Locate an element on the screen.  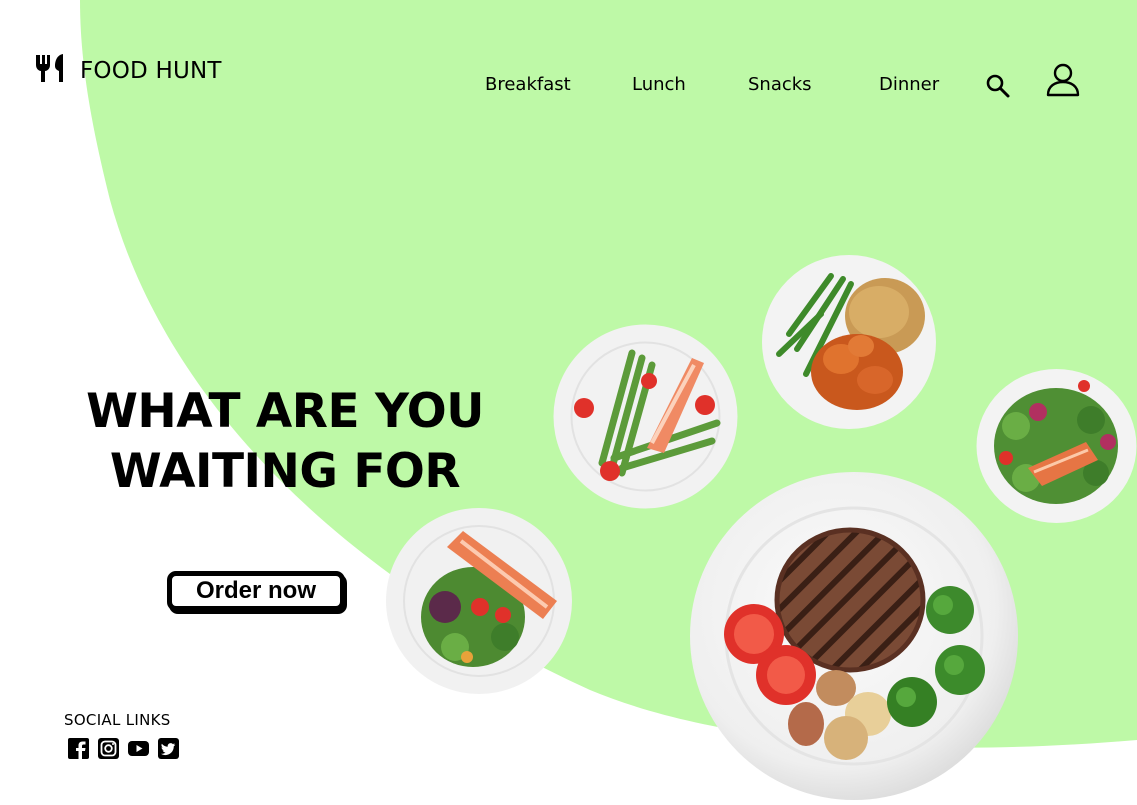
salmon-greens-dish-image is located at coordinates (479, 601).